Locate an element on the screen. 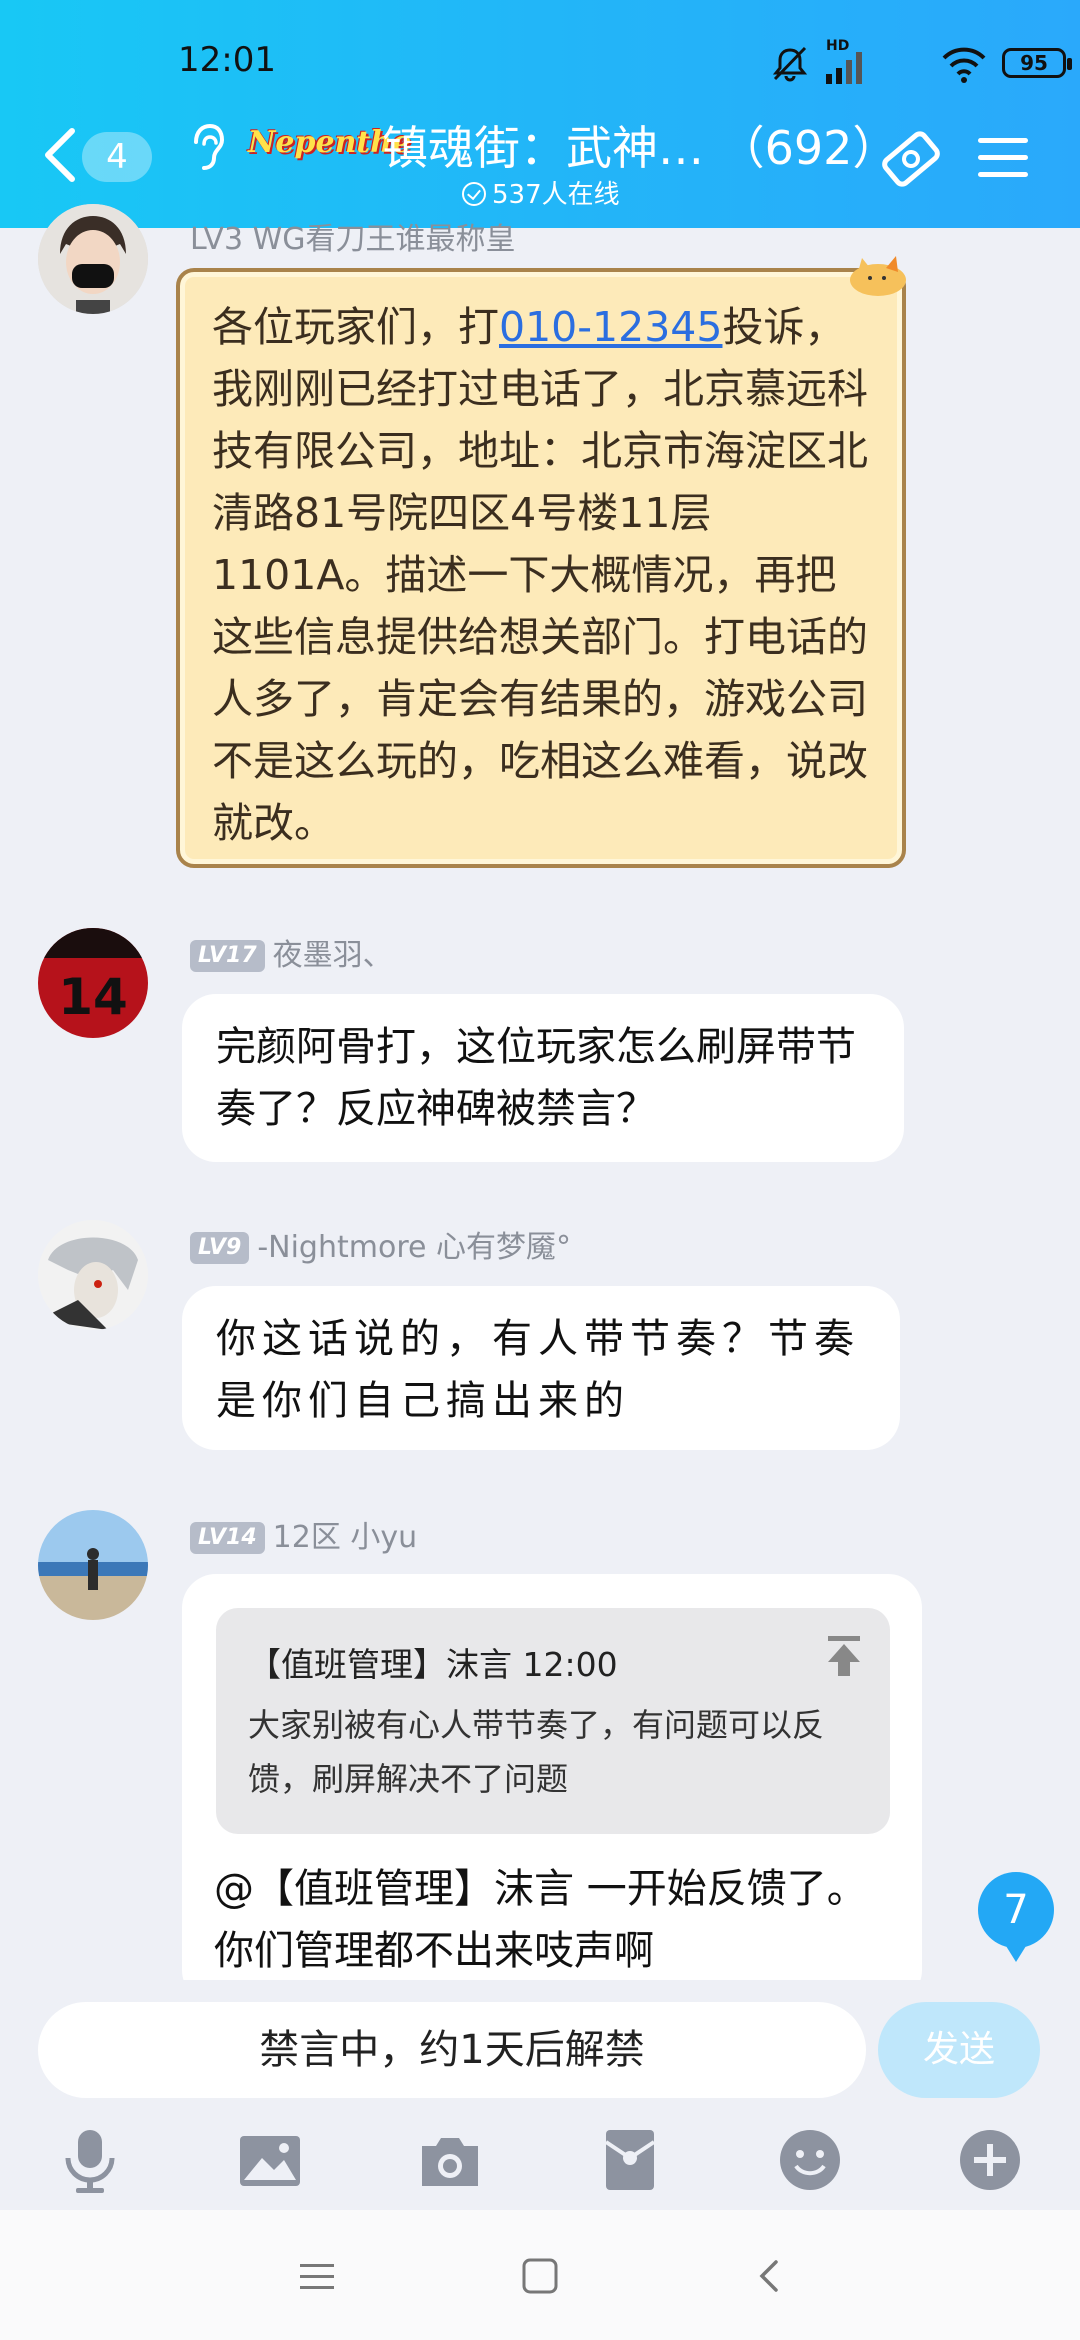  status-icons: HD 95 is located at coordinates (900, 60).